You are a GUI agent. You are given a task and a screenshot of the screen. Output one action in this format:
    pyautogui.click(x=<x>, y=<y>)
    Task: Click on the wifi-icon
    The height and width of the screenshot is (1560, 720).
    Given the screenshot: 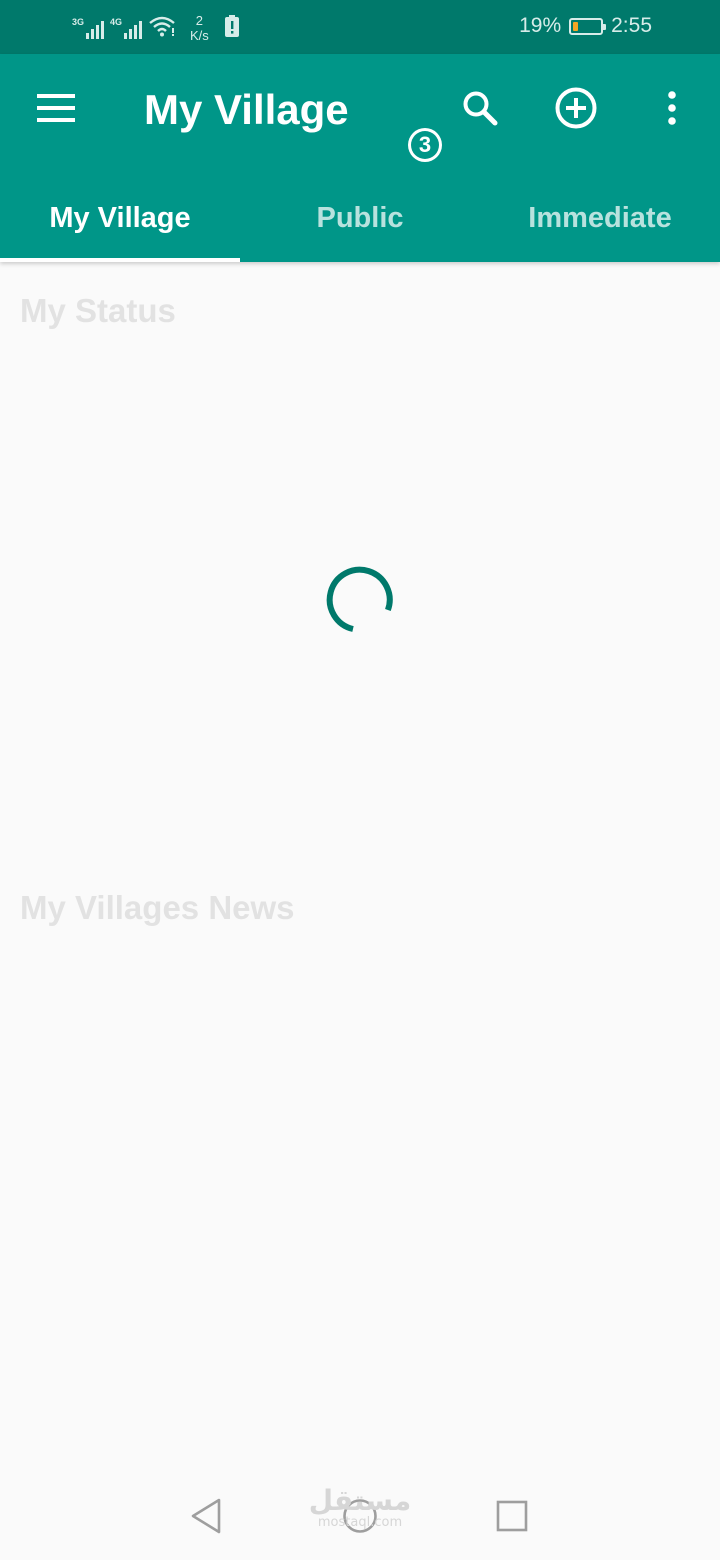 What is the action you would take?
    pyautogui.click(x=162, y=28)
    